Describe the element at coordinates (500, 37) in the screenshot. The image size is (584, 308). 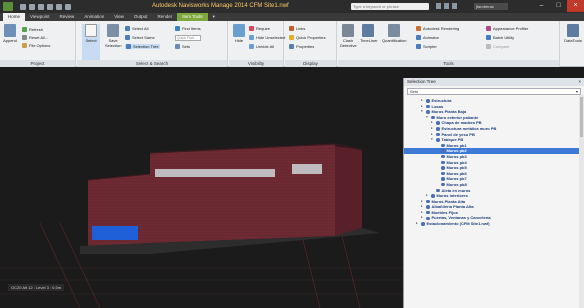
I see `batch-utility-button: Batch Utility` at that location.